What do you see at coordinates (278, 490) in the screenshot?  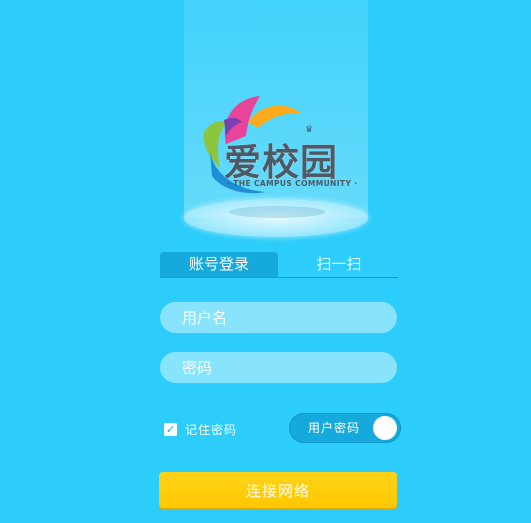 I see `connect-network-button: 连接网络` at bounding box center [278, 490].